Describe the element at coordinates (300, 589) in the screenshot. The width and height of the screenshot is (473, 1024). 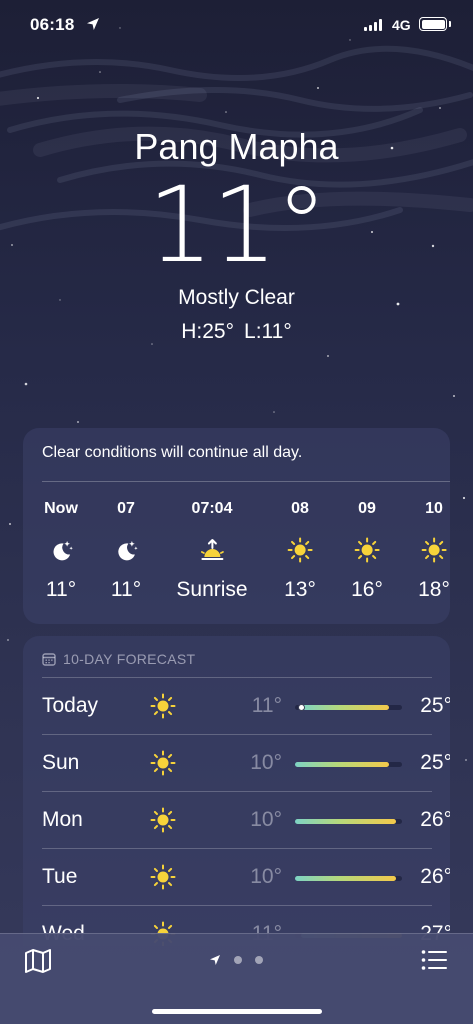
I see `hour-temp: 13°` at that location.